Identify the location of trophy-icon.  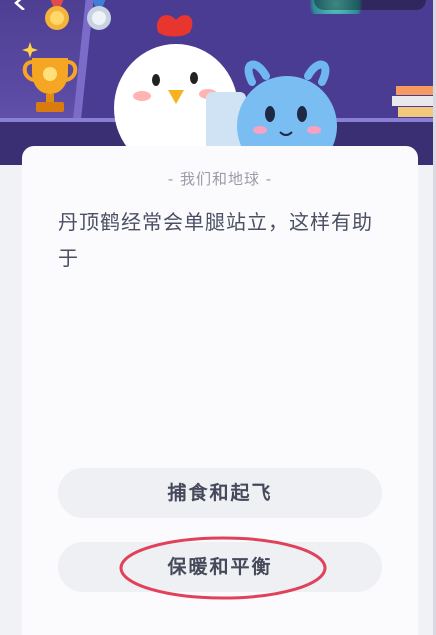
(50, 85).